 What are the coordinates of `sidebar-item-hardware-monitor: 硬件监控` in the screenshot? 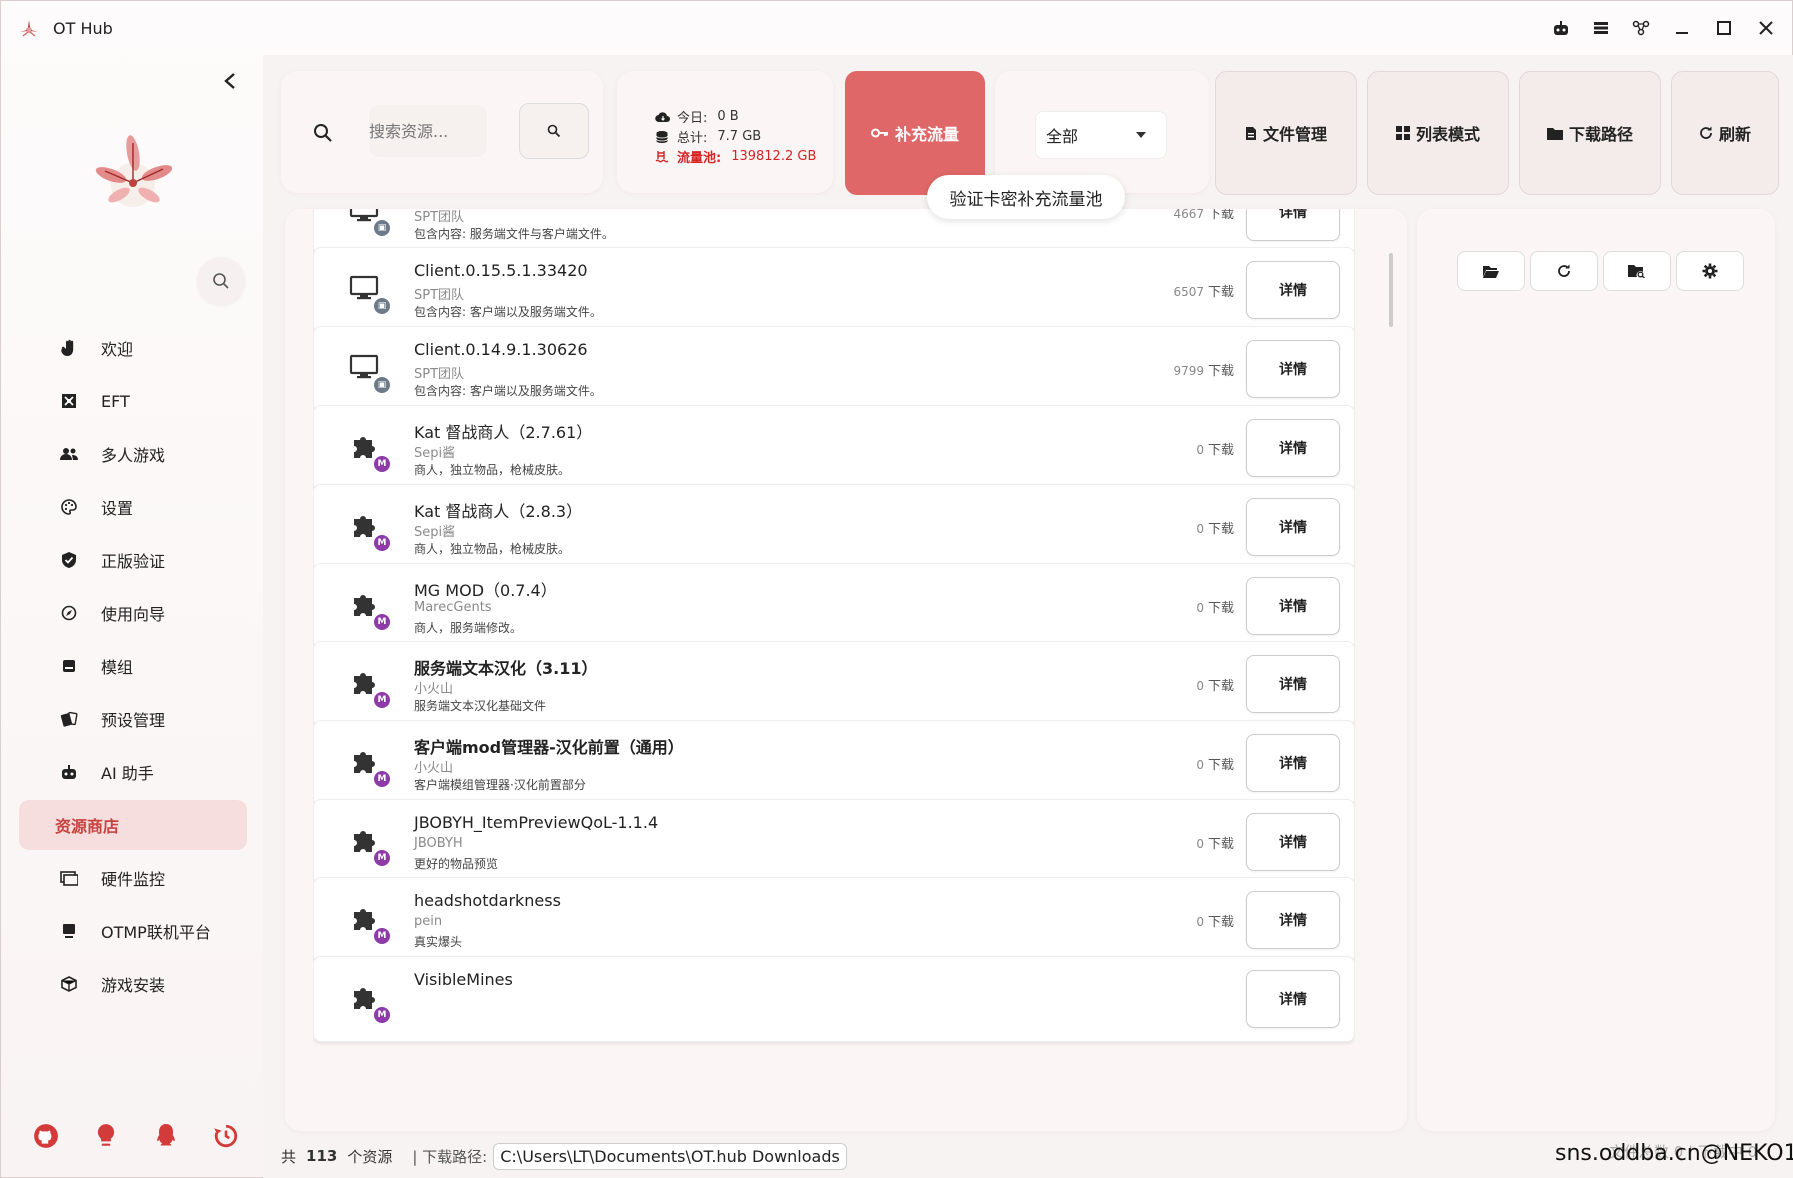 It's located at (133, 878).